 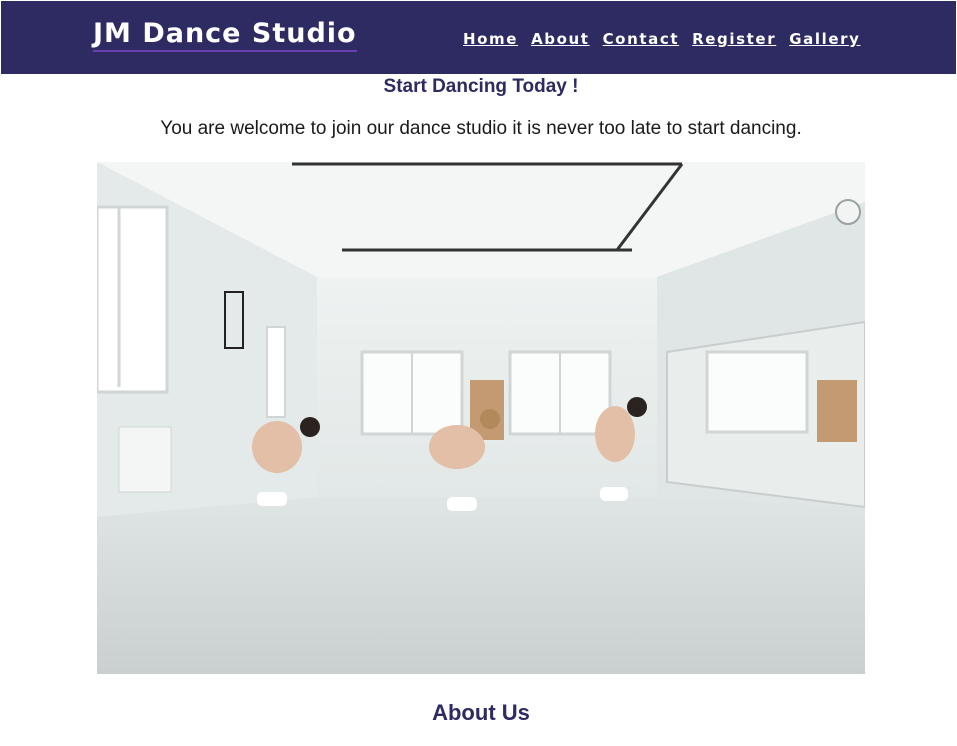 I want to click on nav-link-contact: Contact, so click(x=641, y=39).